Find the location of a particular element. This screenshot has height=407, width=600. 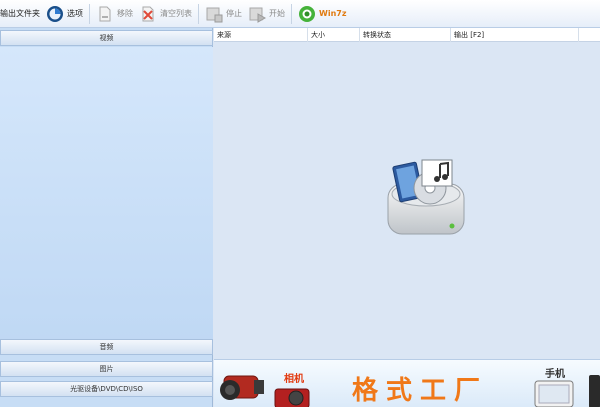

phone-icon is located at coordinates (554, 393).